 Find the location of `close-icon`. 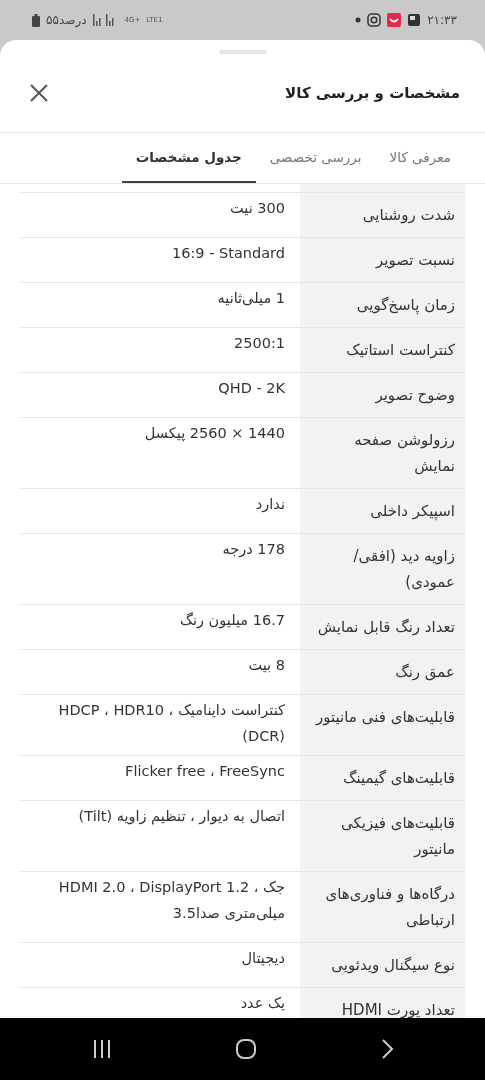

close-icon is located at coordinates (39, 93).